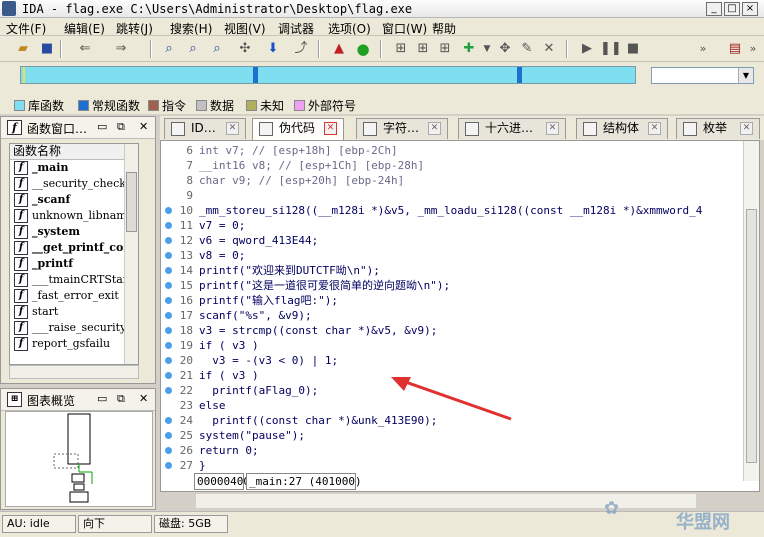 The image size is (764, 537). What do you see at coordinates (452, 195) in the screenshot?
I see `code-line: 9` at bounding box center [452, 195].